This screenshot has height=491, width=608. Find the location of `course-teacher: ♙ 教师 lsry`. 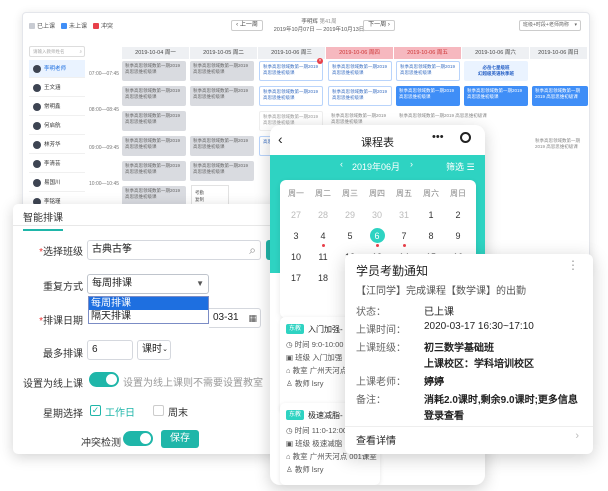

course-teacher: ♙ 教师 lsry is located at coordinates (305, 383).